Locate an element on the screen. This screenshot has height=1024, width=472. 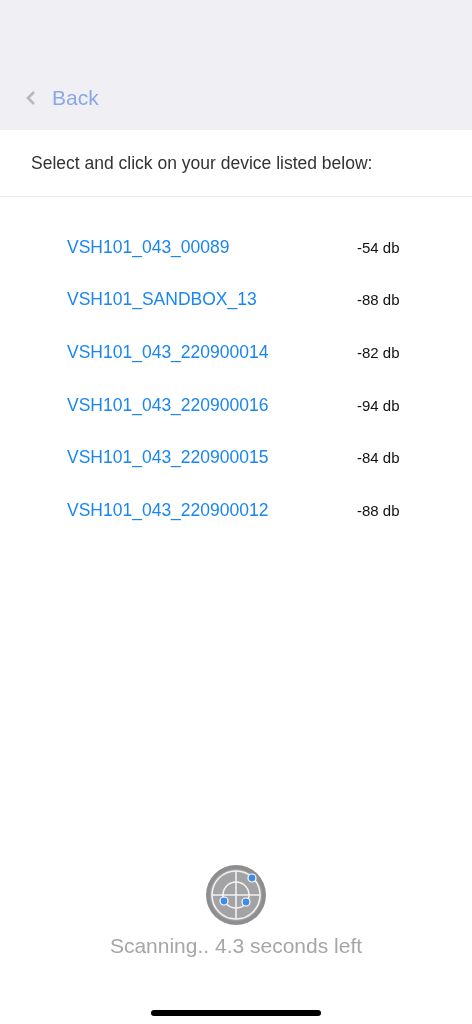
signal-strength: -84 db is located at coordinates (378, 458).